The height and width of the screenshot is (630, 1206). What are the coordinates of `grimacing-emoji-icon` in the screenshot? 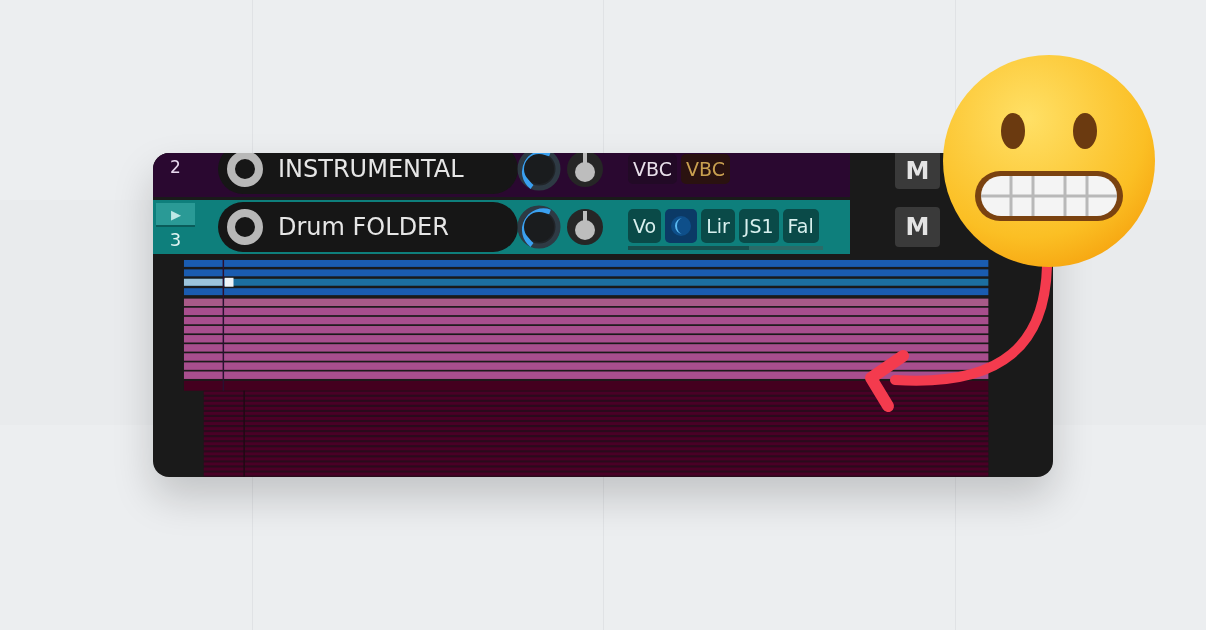 It's located at (1049, 161).